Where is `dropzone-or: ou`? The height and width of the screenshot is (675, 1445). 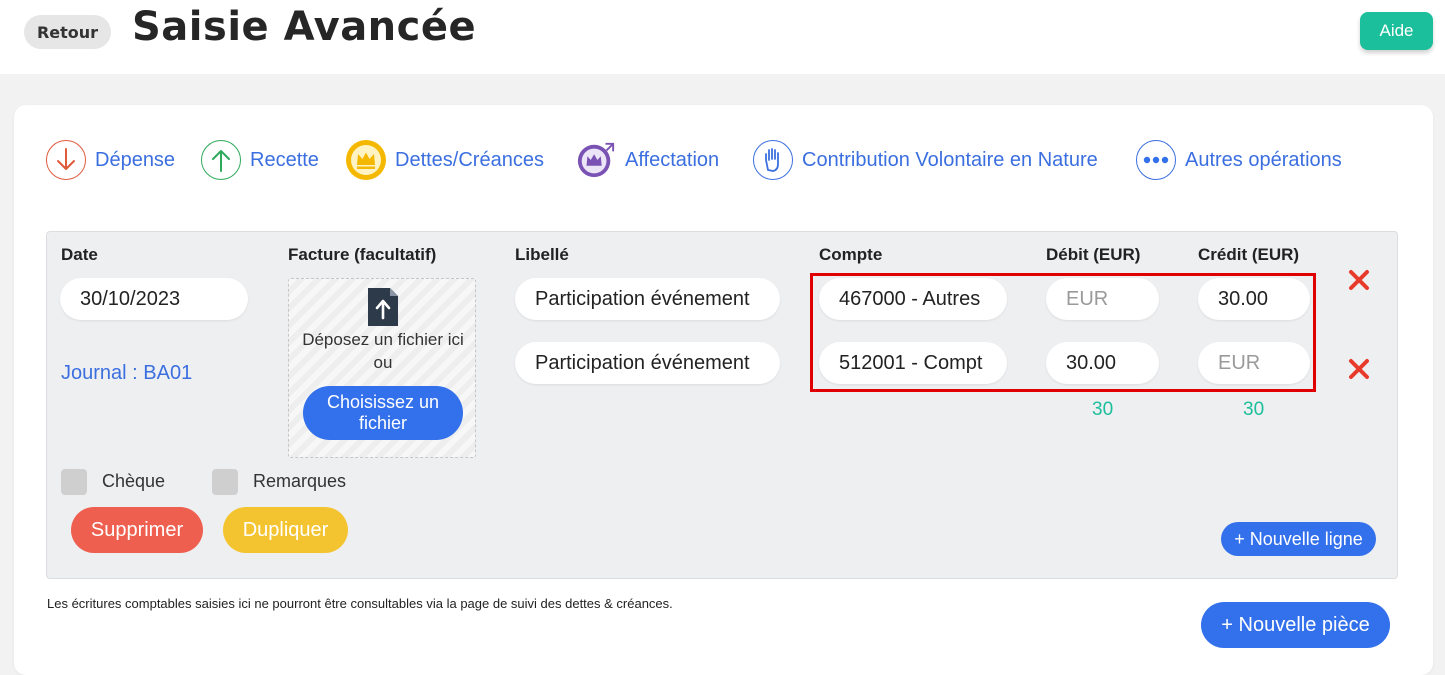
dropzone-or: ou is located at coordinates (383, 362).